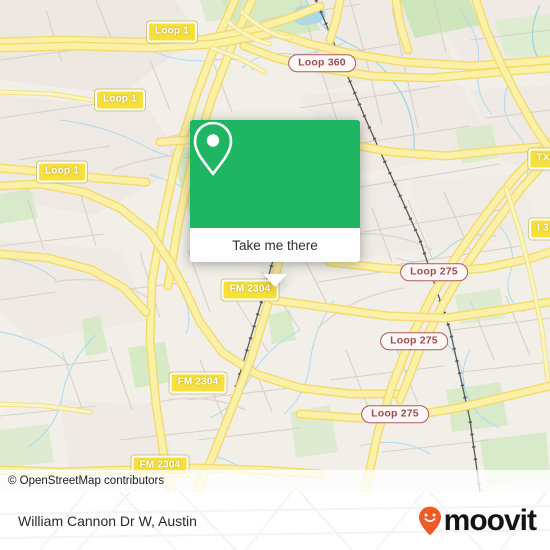  I want to click on road-shield-i-35: I 3, so click(539, 229).